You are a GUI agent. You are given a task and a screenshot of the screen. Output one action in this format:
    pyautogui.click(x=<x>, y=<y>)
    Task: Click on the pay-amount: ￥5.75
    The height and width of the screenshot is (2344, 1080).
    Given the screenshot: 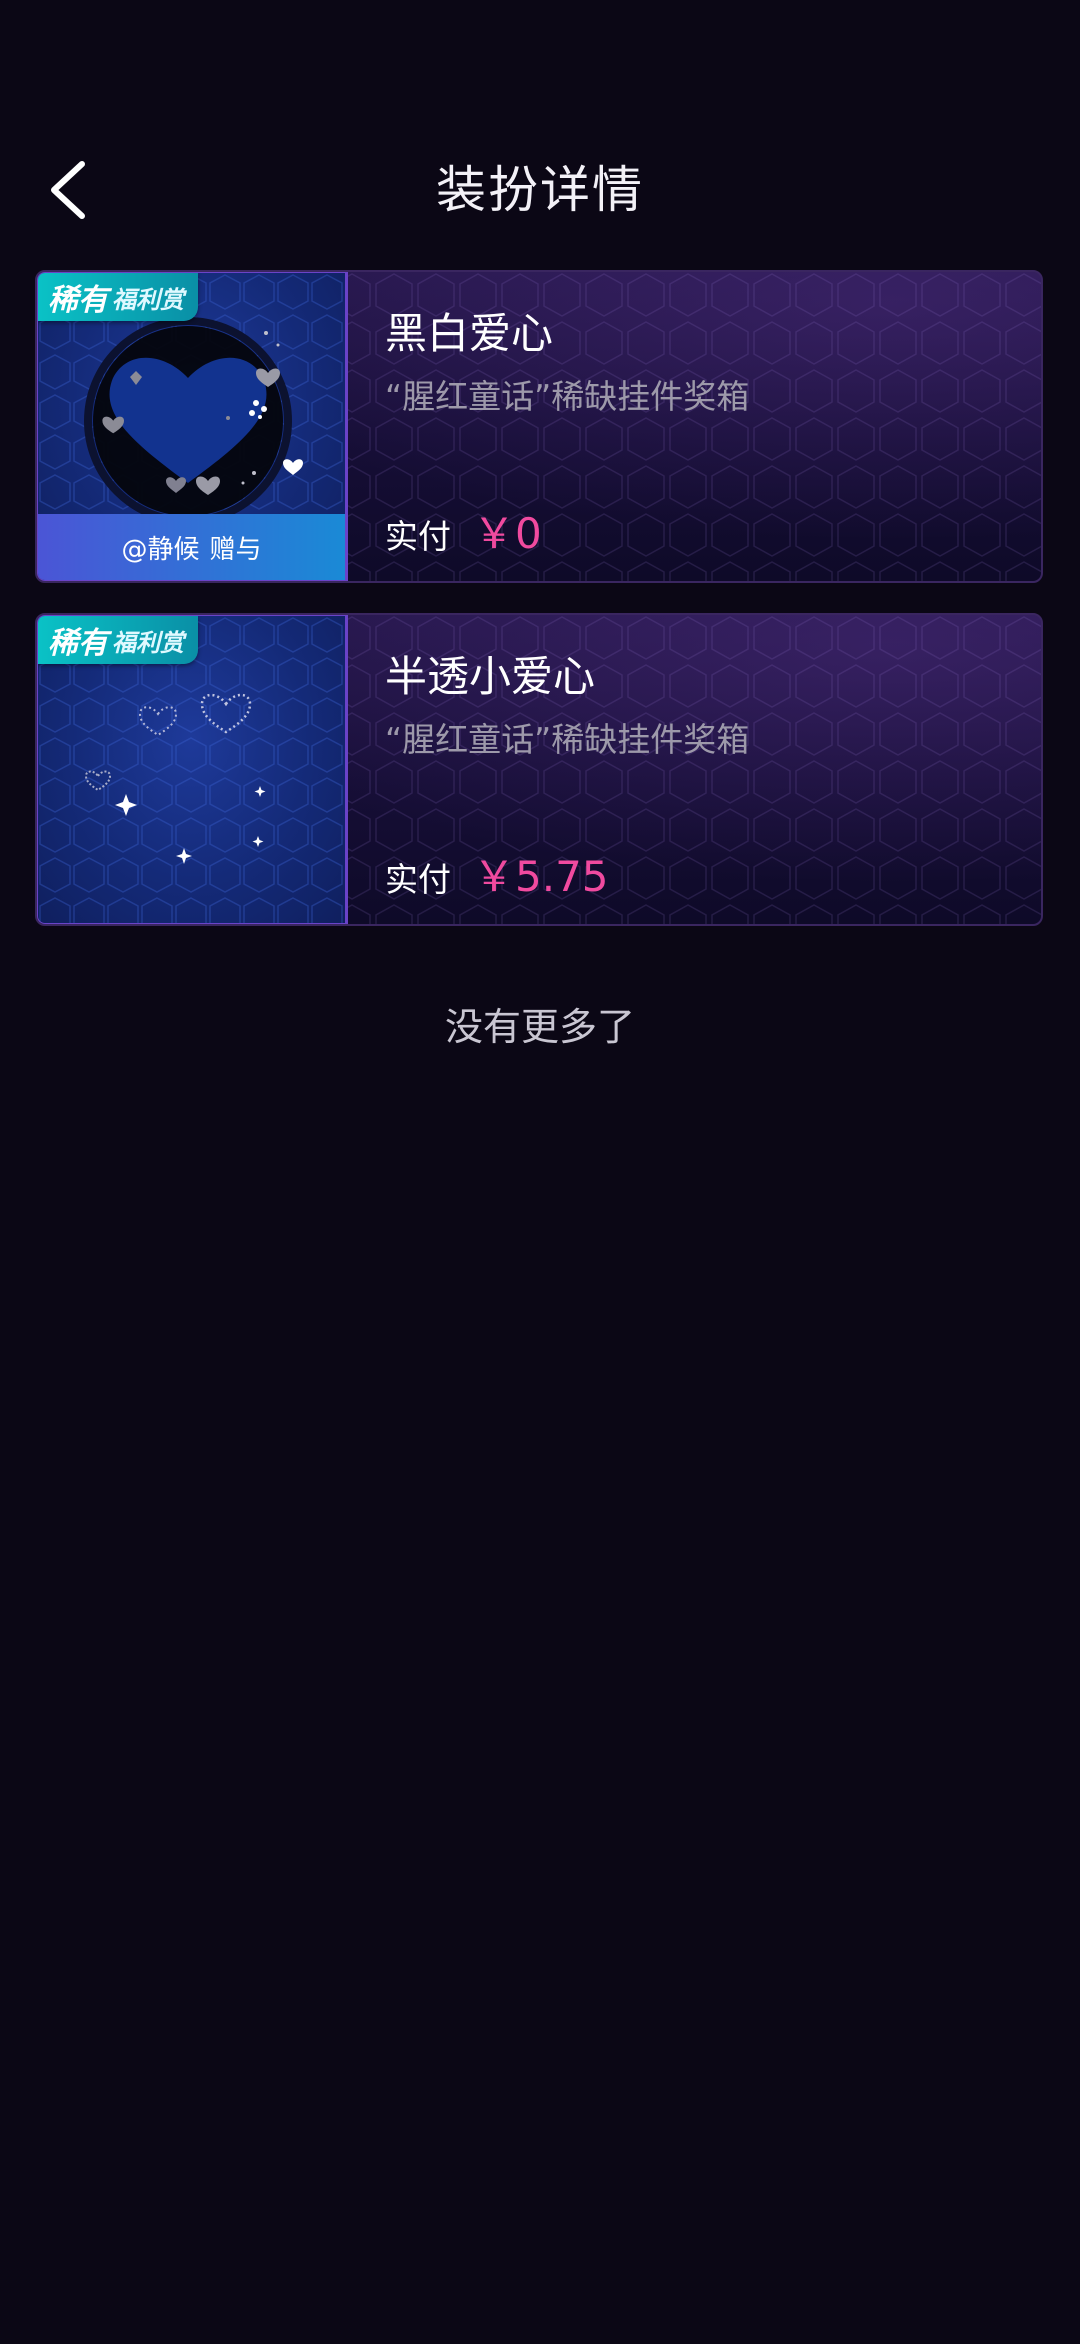 What is the action you would take?
    pyautogui.click(x=541, y=876)
    